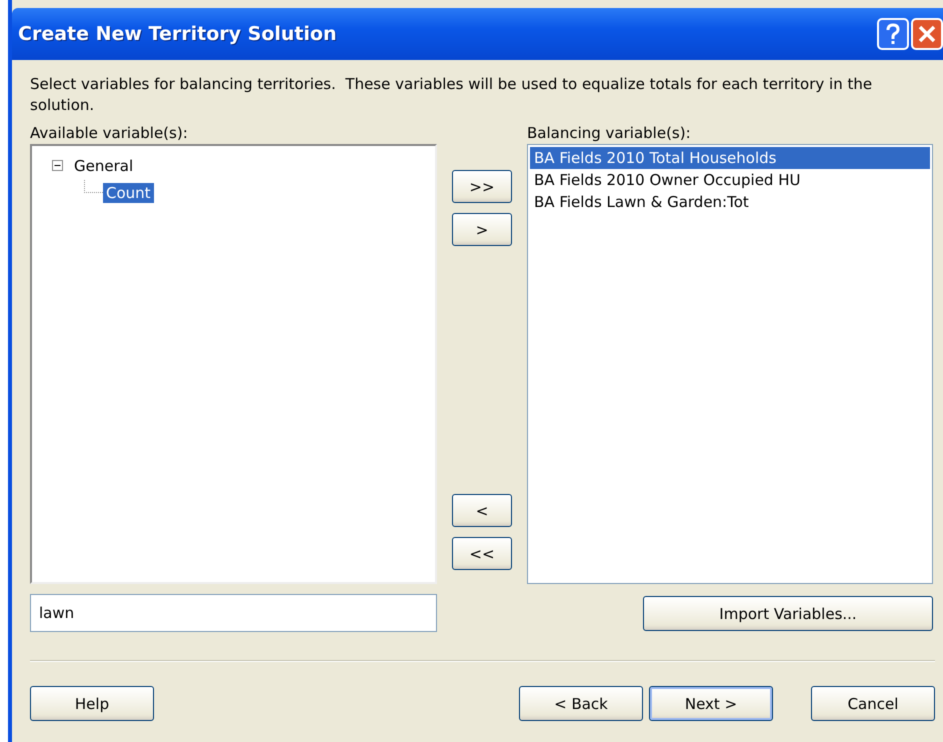  I want to click on tree-item: General, so click(103, 166).